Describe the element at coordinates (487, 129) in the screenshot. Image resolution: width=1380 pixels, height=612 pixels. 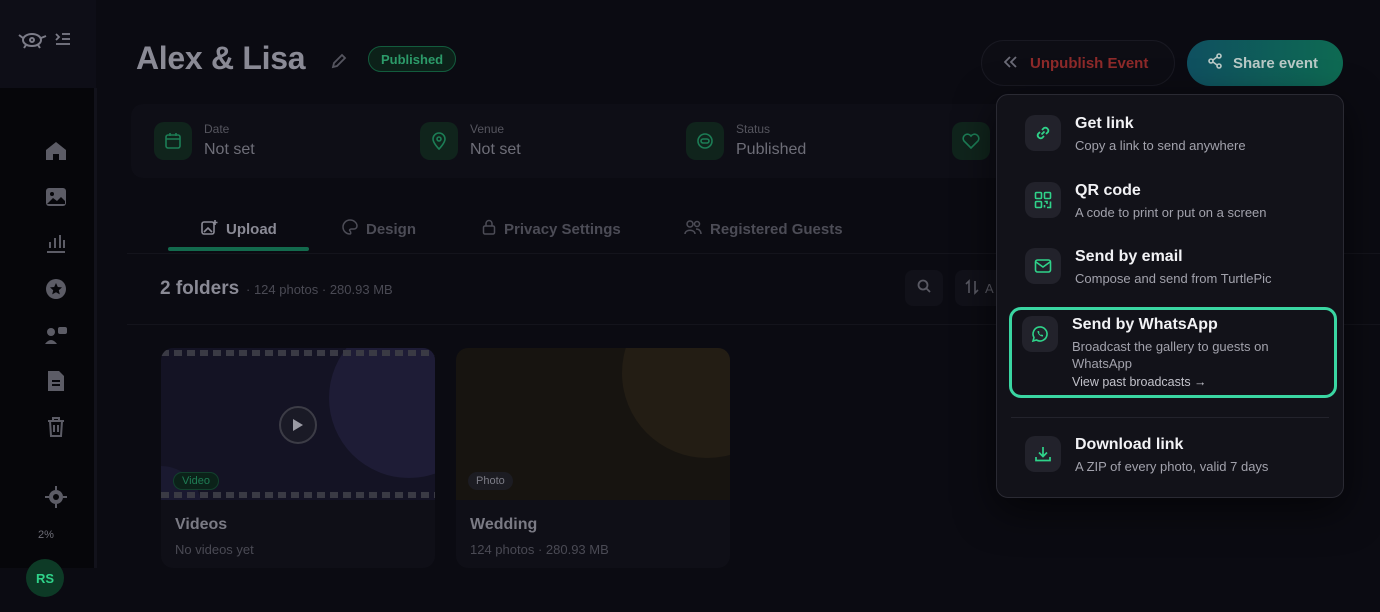
I see `info-venue-label: Venue` at that location.